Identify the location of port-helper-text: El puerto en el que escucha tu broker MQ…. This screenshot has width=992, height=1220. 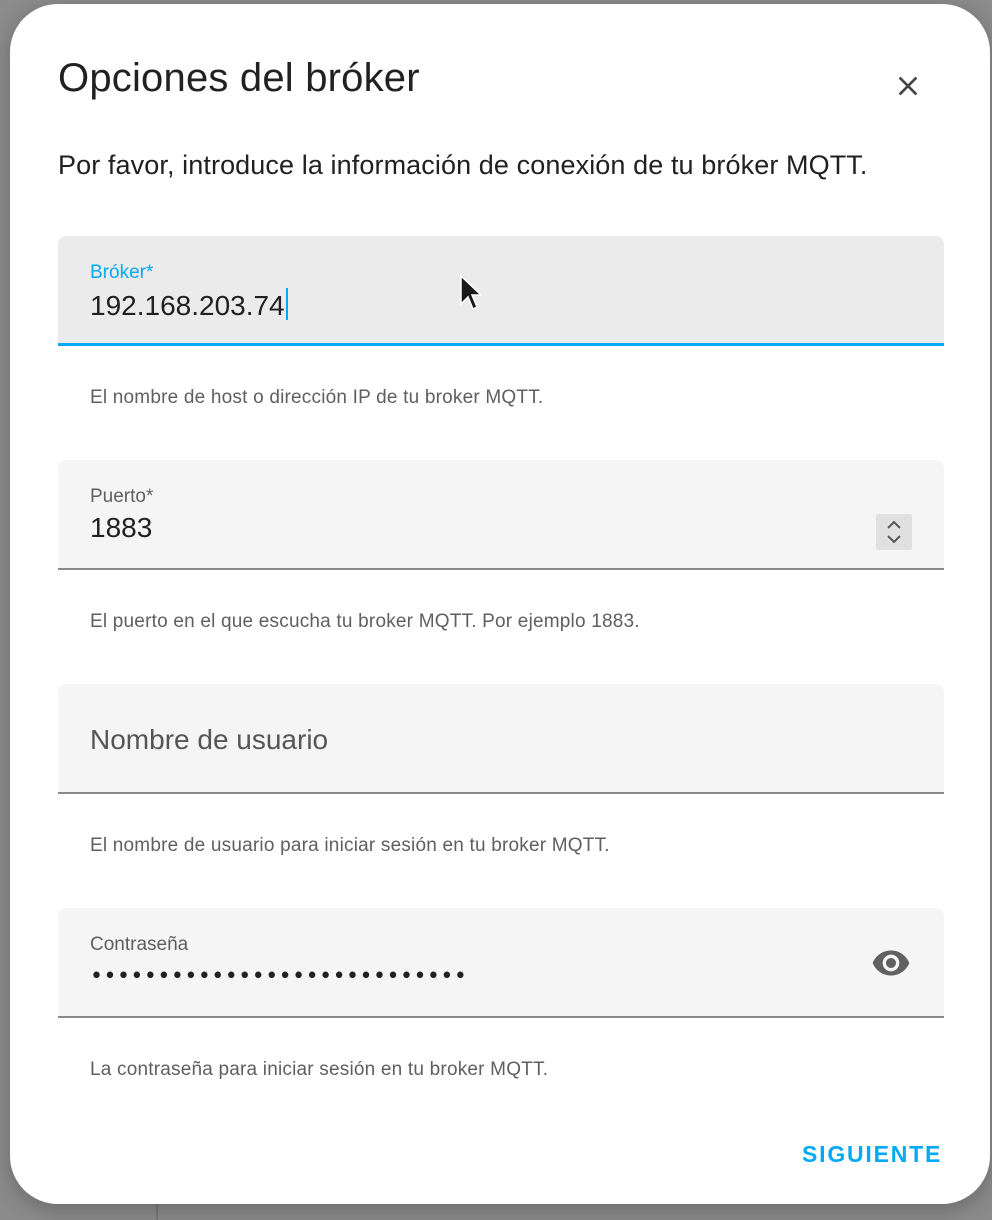
(365, 621).